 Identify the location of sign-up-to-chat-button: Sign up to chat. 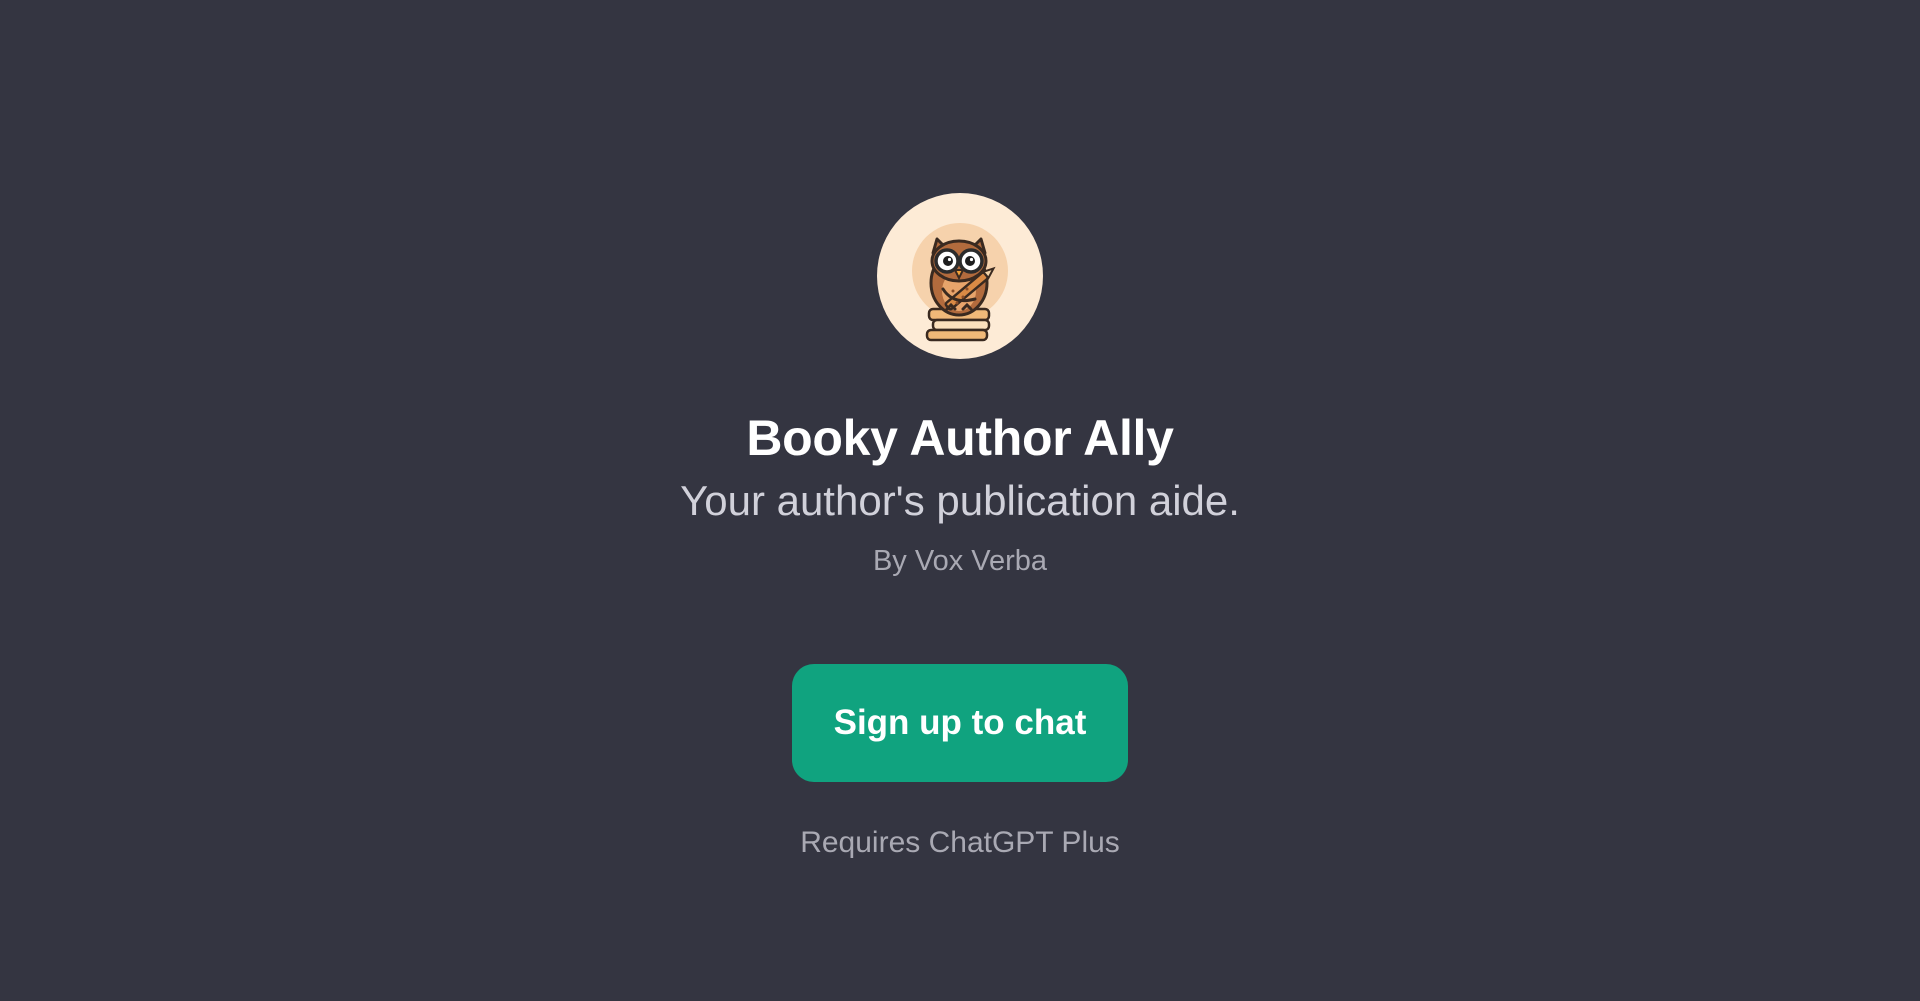
(960, 723).